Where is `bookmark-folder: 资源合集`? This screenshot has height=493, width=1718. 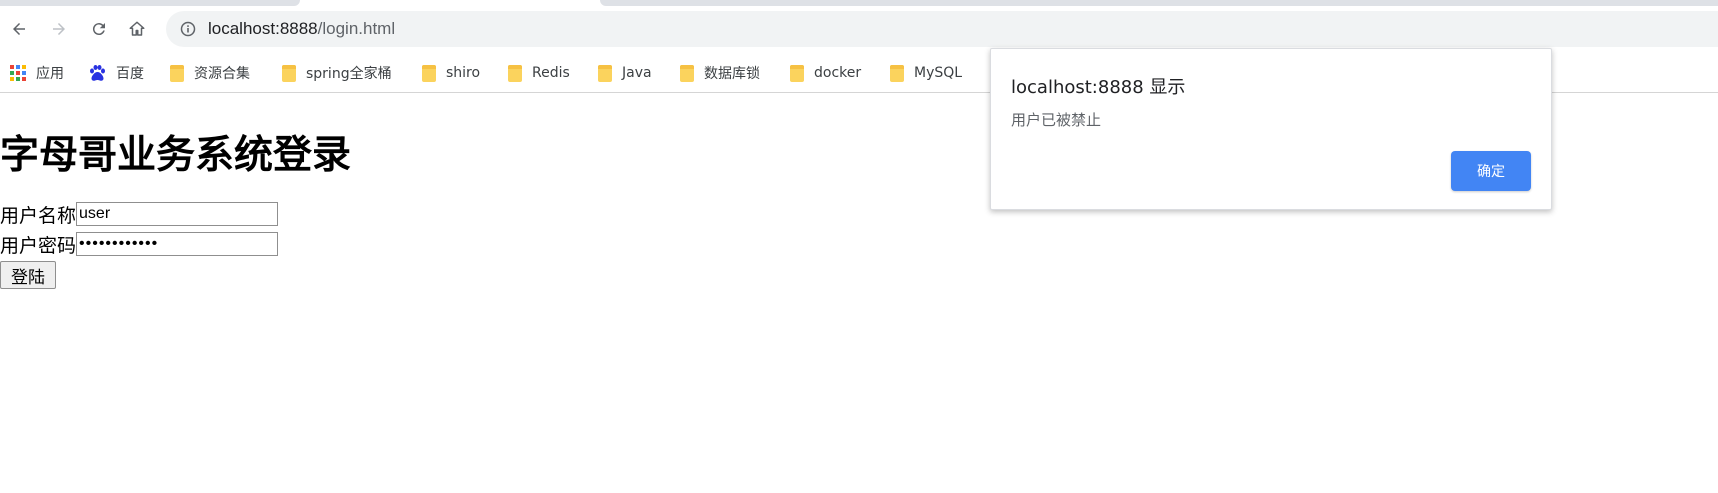
bookmark-folder: 资源合集 is located at coordinates (210, 73).